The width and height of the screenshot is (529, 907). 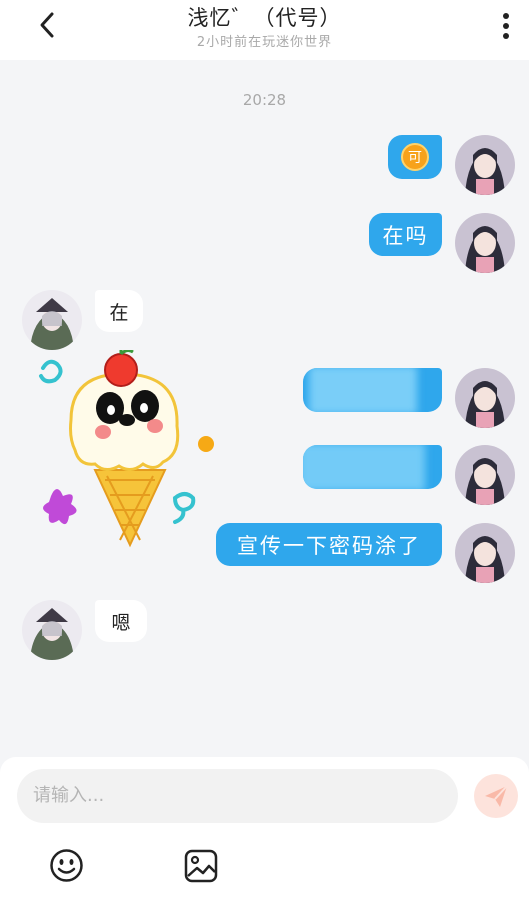 I want to click on coin-emoji-icon: 可, so click(x=415, y=157).